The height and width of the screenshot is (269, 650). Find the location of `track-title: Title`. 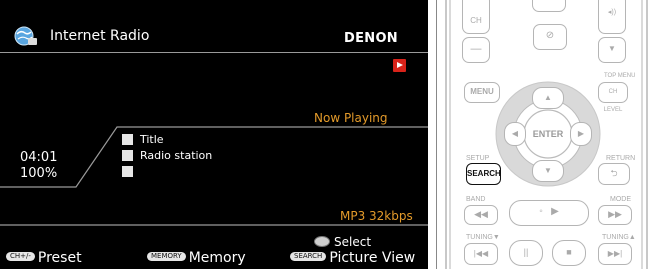

track-title: Title is located at coordinates (152, 139).